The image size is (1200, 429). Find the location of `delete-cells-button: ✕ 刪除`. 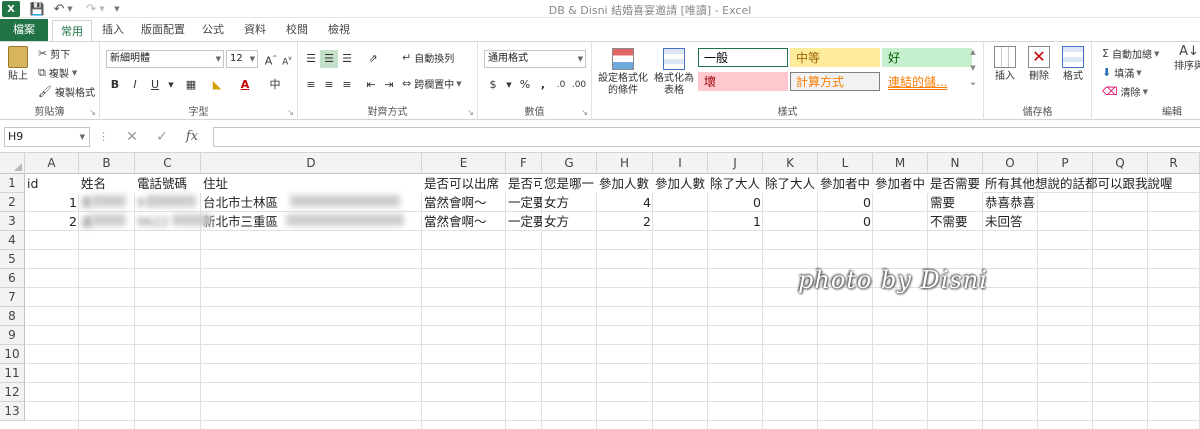

delete-cells-button: ✕ 刪除 is located at coordinates (1039, 64).